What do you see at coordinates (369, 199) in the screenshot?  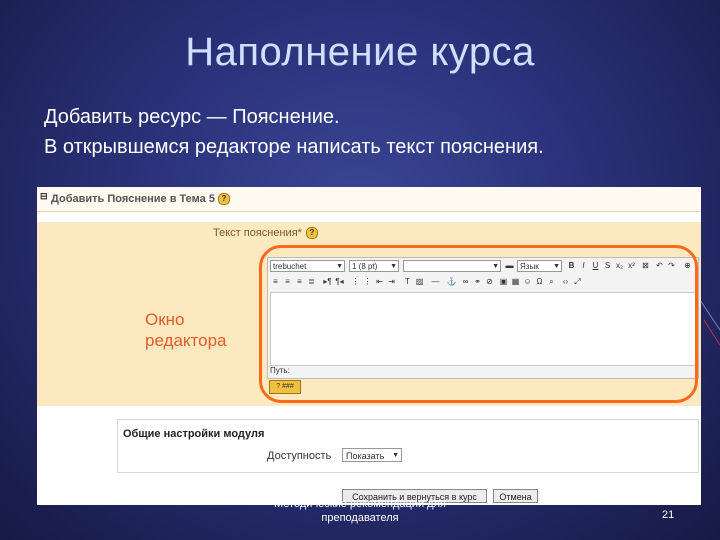 I see `form-header: ⊟ Добавить Пояснение в Тема 5 ?` at bounding box center [369, 199].